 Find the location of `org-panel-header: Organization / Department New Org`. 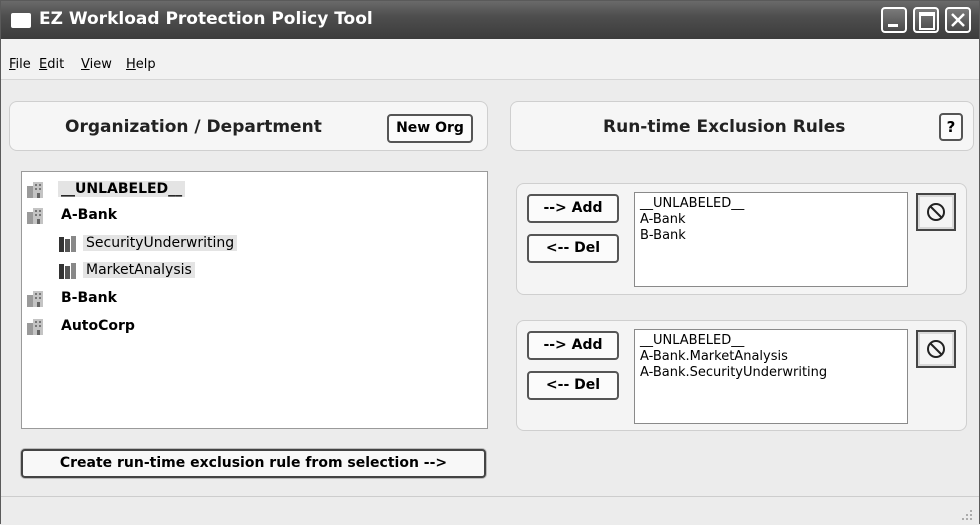

org-panel-header: Organization / Department New Org is located at coordinates (248, 126).